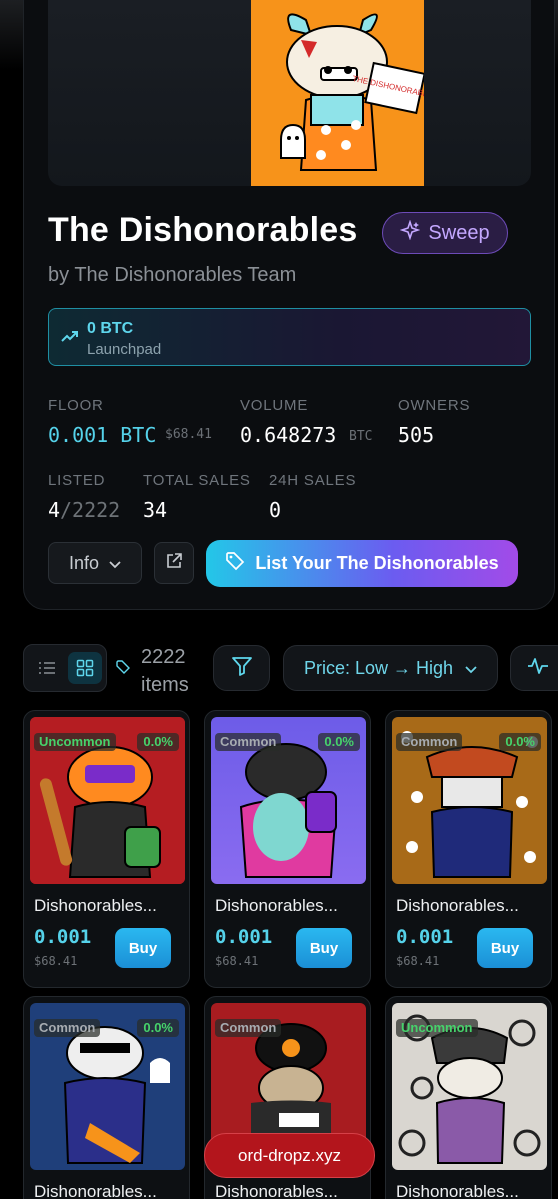 The width and height of the screenshot is (558, 1199). What do you see at coordinates (124, 349) in the screenshot?
I see `launchpad-label: Launchpad` at bounding box center [124, 349].